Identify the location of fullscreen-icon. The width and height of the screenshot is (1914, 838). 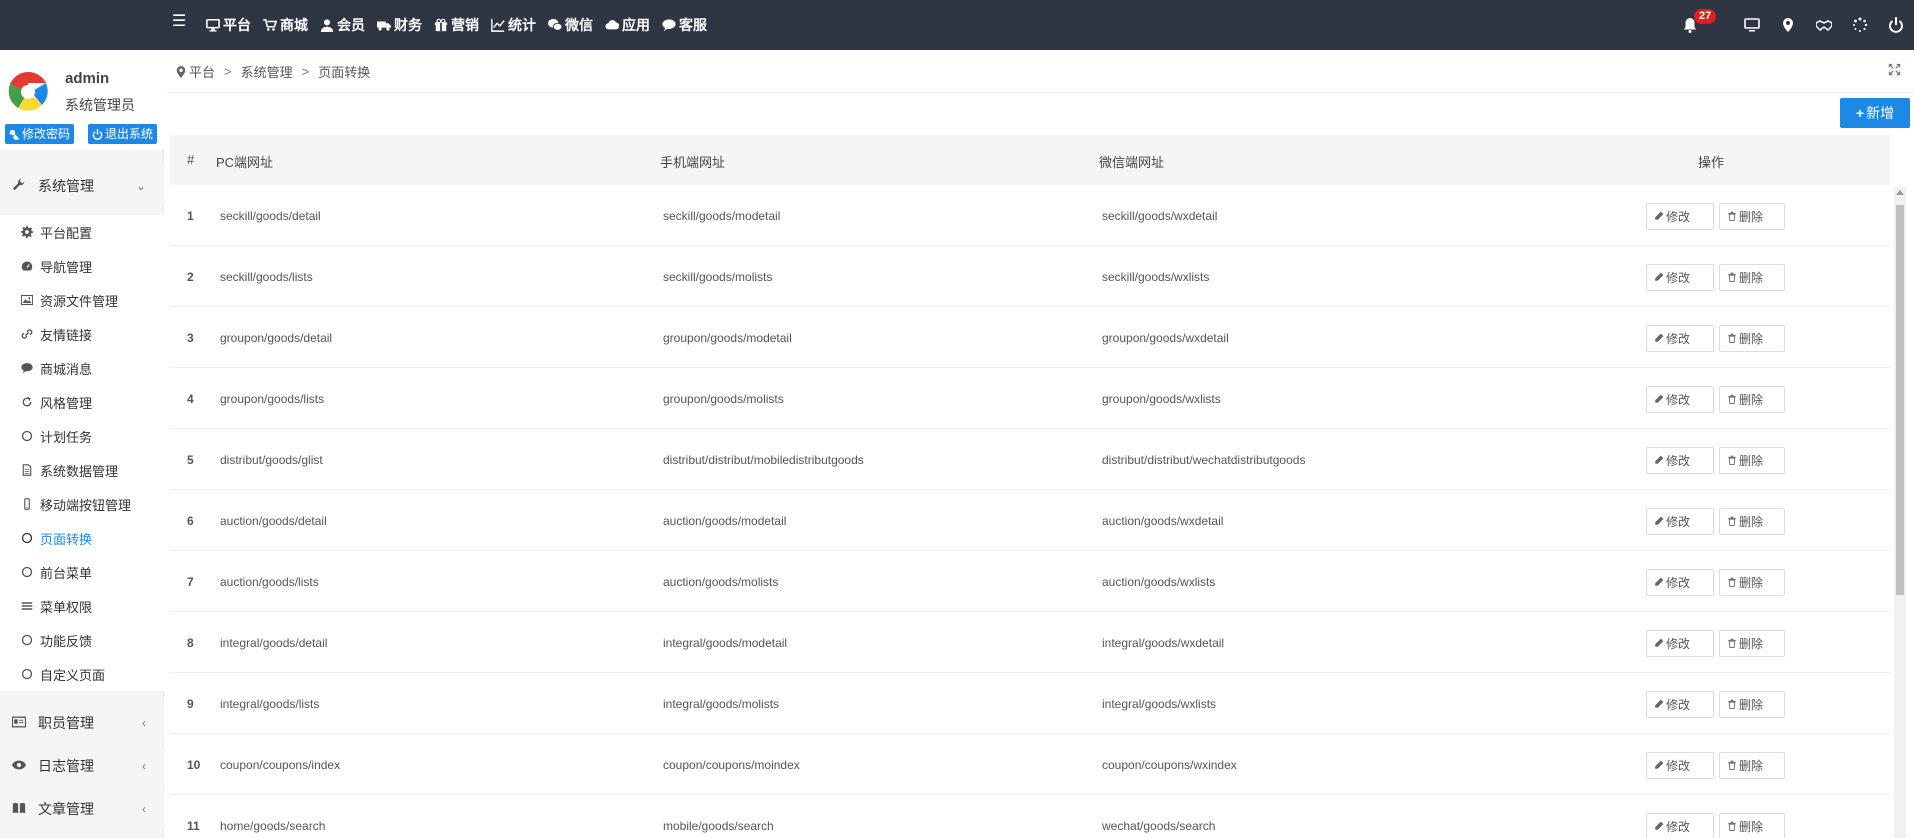
(1894, 69).